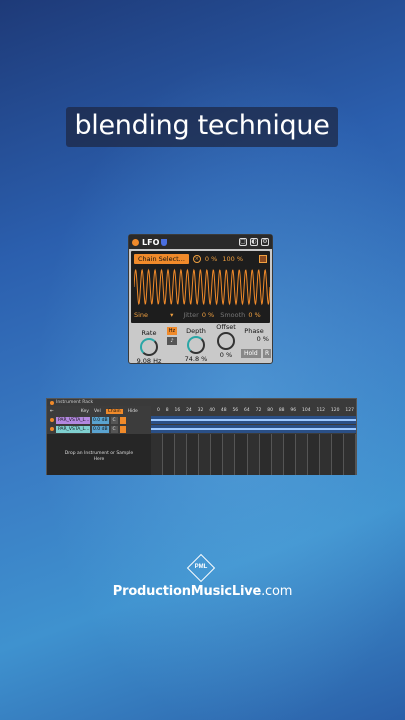 The image size is (405, 720). I want to click on ruler-tick: 80, so click(270, 410).